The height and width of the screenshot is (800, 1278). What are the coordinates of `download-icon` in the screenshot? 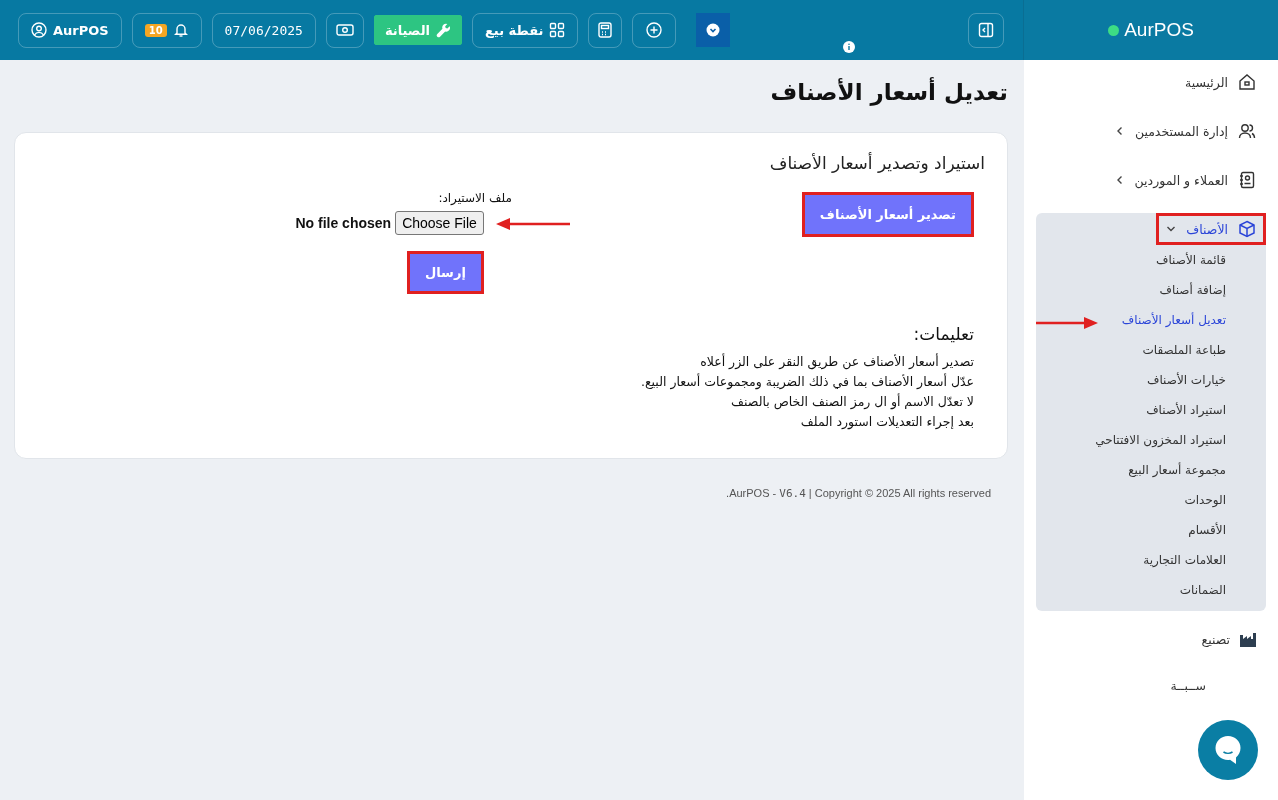 It's located at (713, 30).